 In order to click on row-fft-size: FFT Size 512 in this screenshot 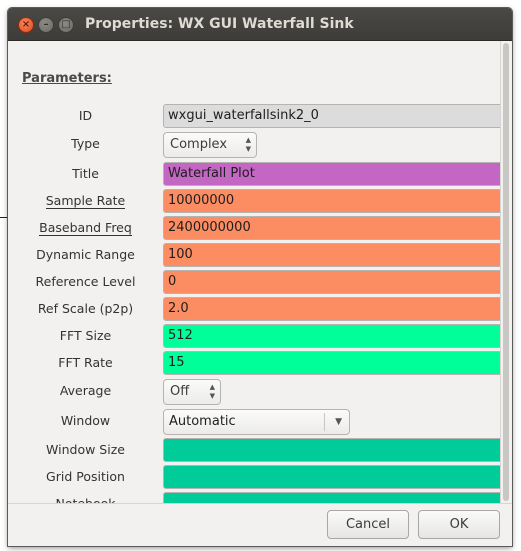, I will do `click(254, 336)`.